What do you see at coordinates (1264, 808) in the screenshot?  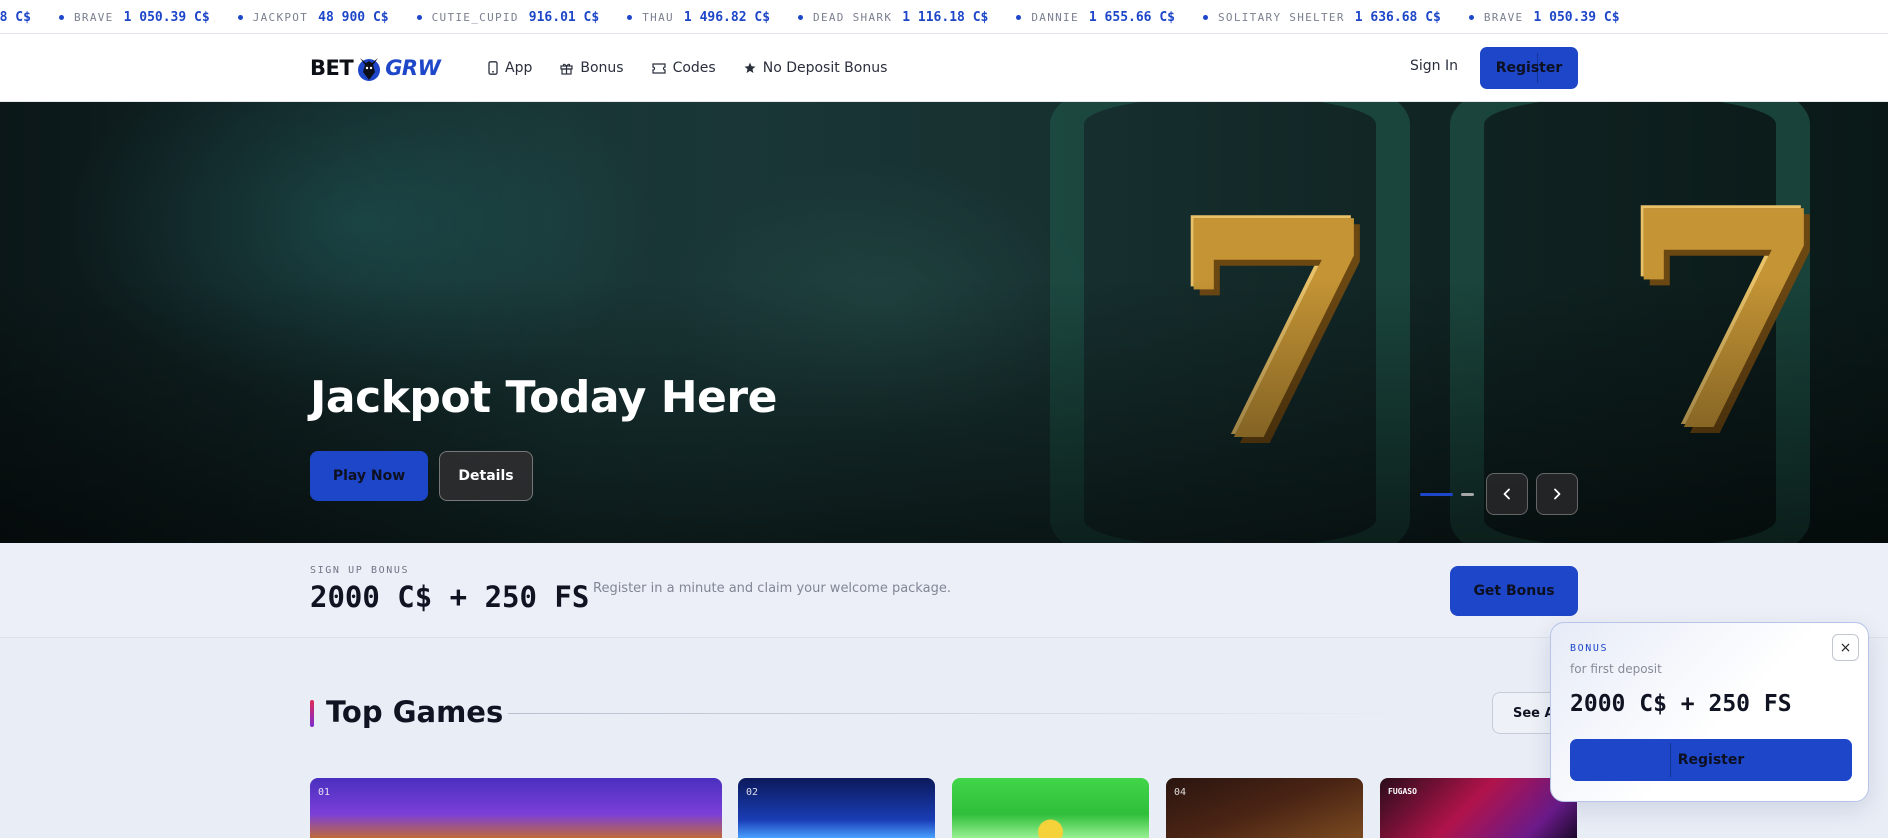 I see `game-card: 04` at bounding box center [1264, 808].